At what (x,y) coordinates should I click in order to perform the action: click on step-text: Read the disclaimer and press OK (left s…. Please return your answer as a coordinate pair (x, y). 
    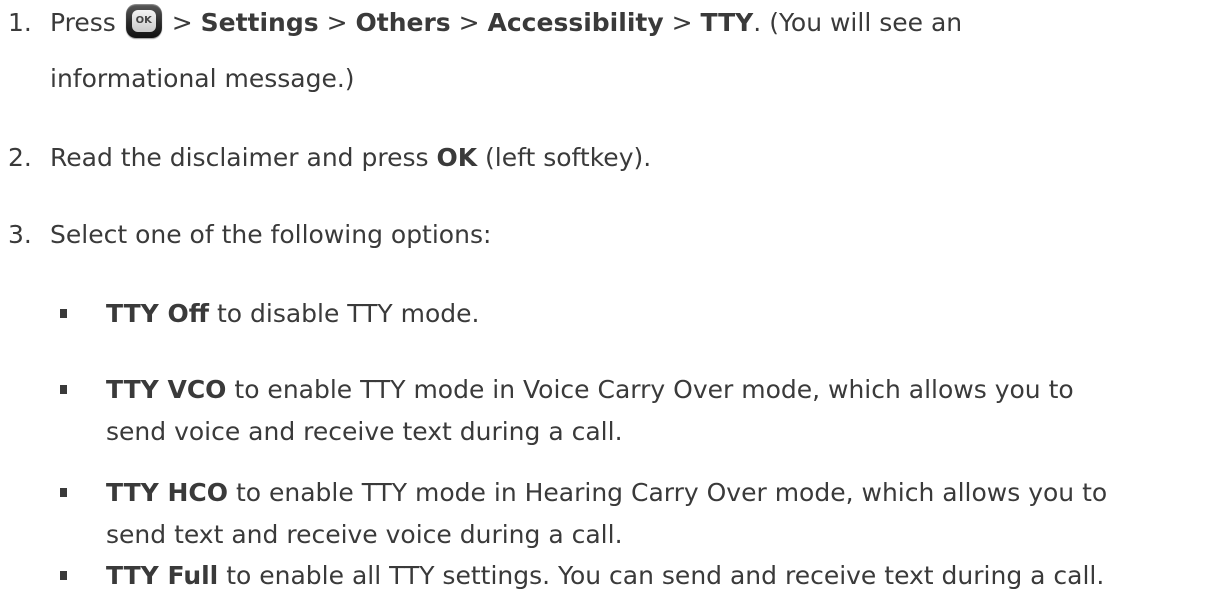
    Looking at the image, I should click on (625, 158).